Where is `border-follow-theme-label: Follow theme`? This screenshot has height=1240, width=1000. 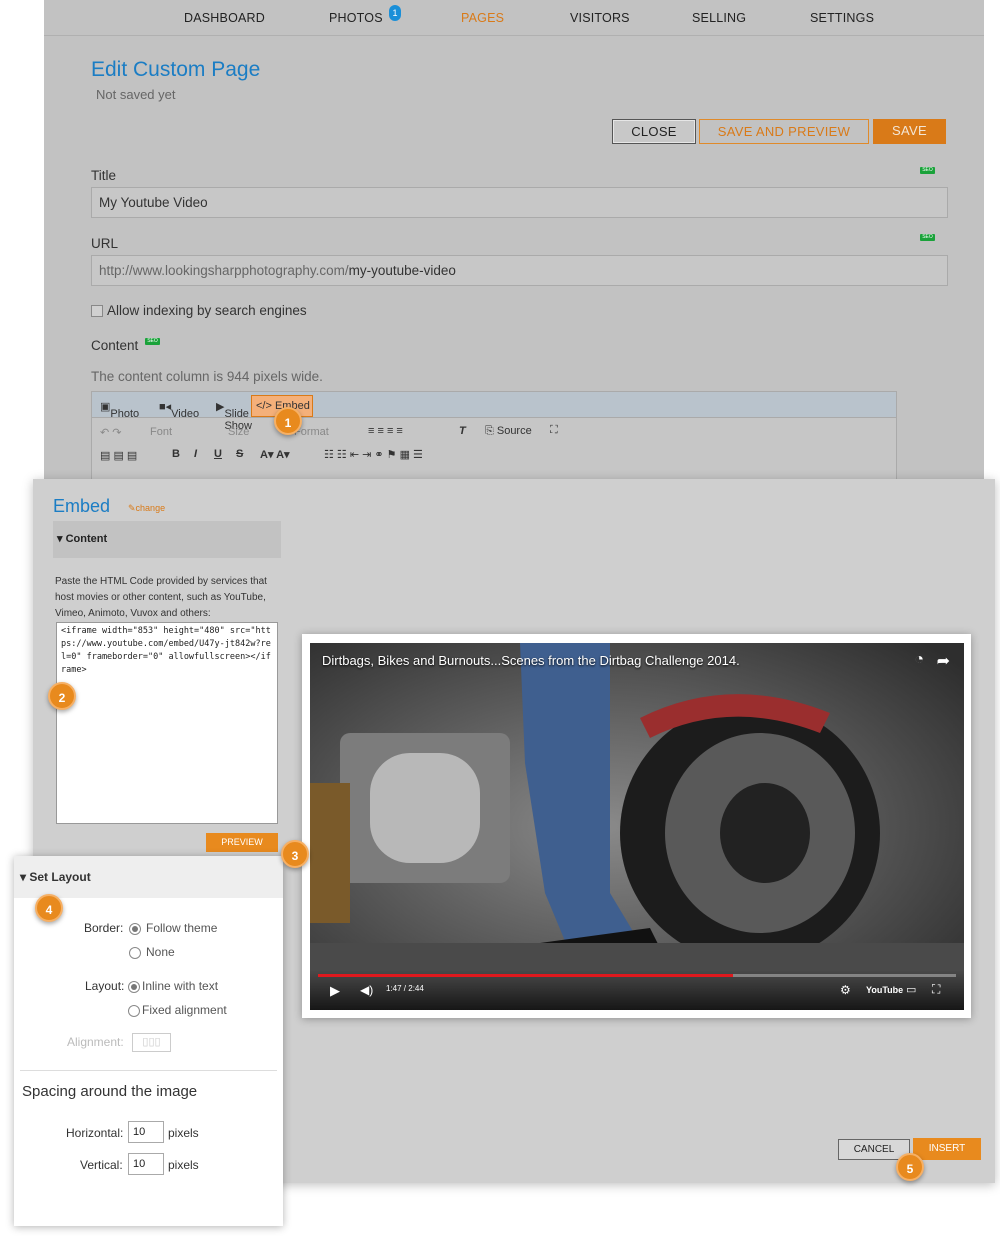 border-follow-theme-label: Follow theme is located at coordinates (182, 928).